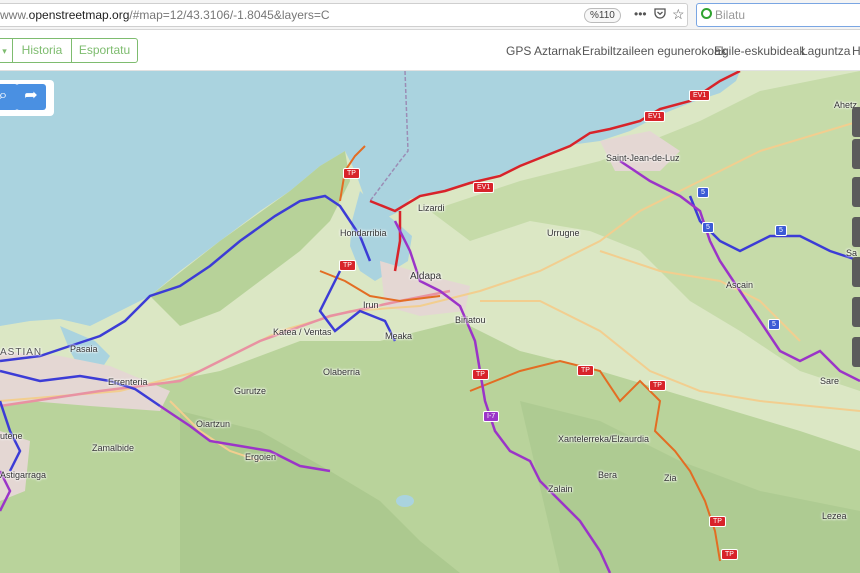  What do you see at coordinates (405, 501) in the screenshot?
I see `reservoir` at bounding box center [405, 501].